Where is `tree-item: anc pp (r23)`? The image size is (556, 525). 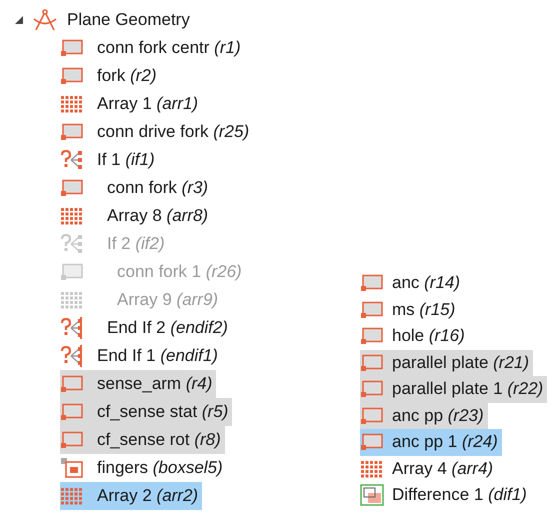 tree-item: anc pp (r23) is located at coordinates (424, 415).